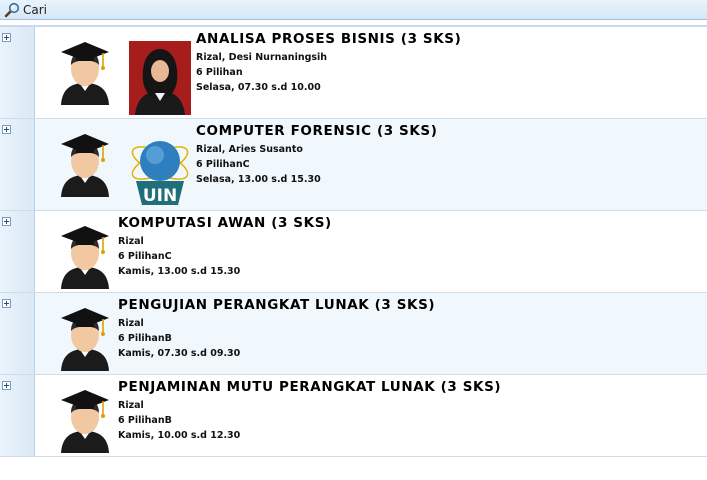 The width and height of the screenshot is (707, 480). What do you see at coordinates (160, 170) in the screenshot?
I see `uin-logo: UIN` at bounding box center [160, 170].